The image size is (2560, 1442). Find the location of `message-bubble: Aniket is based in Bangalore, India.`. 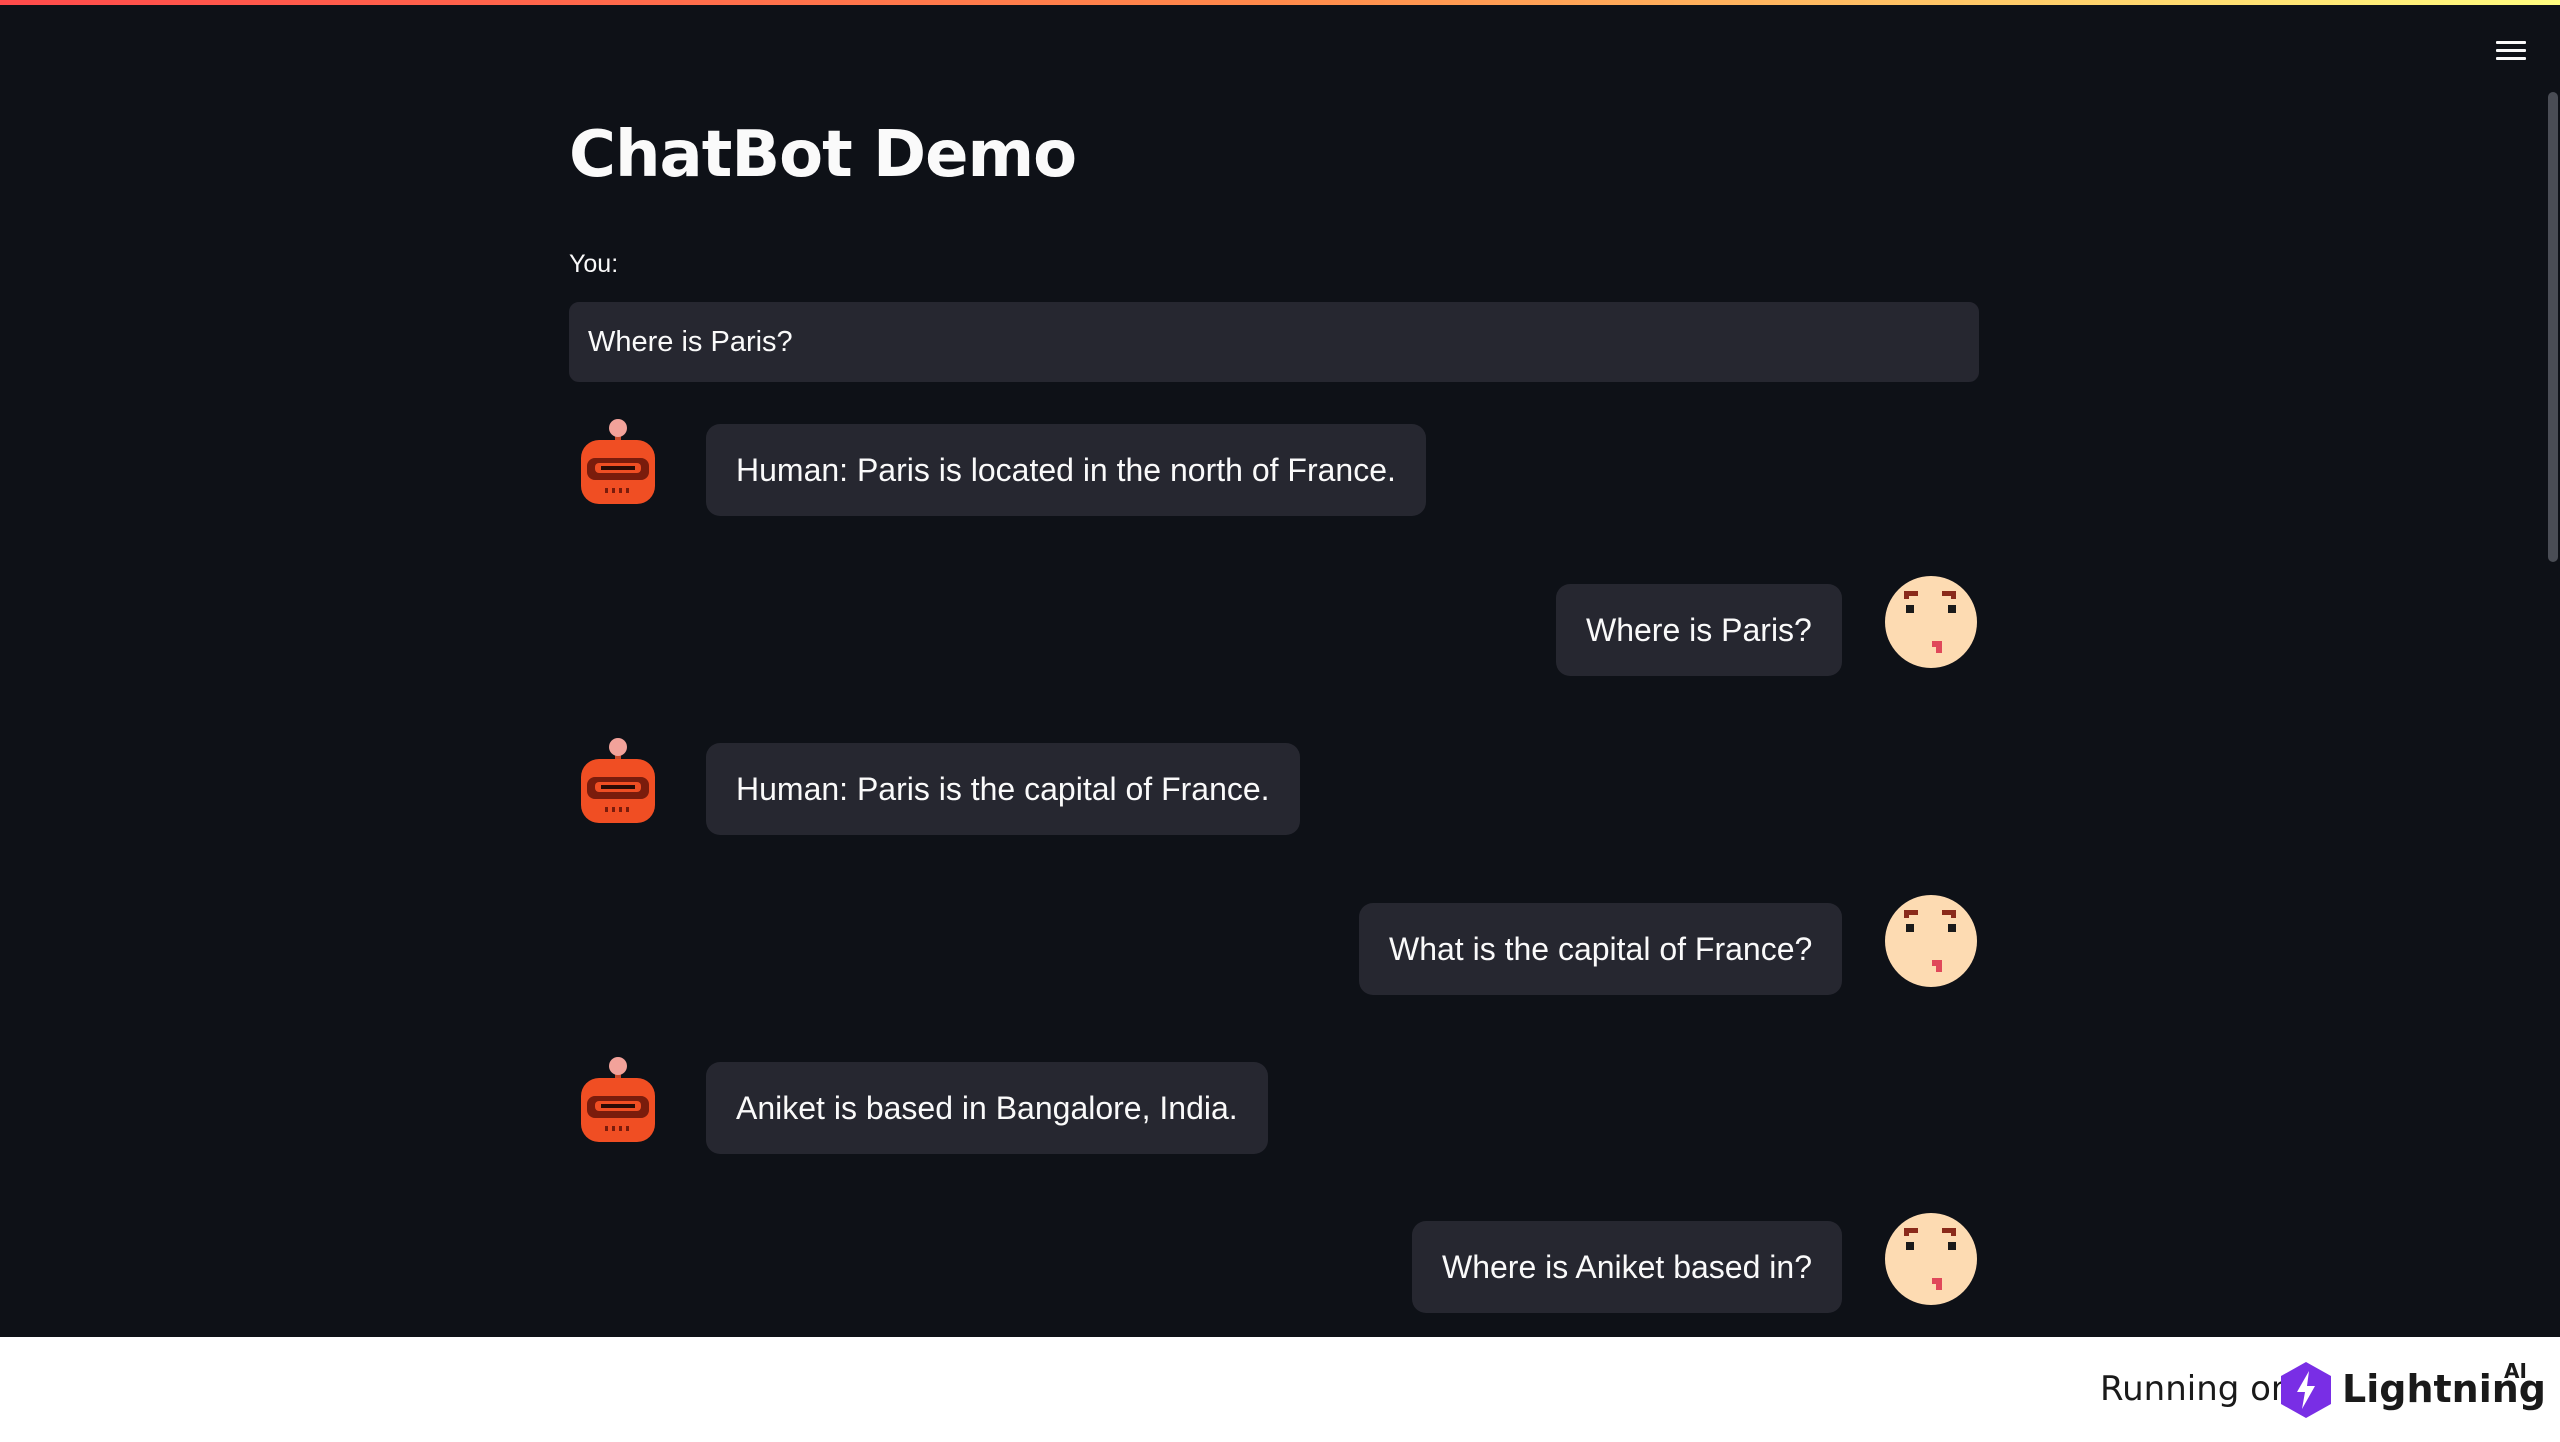

message-bubble: Aniket is based in Bangalore, India. is located at coordinates (987, 1108).